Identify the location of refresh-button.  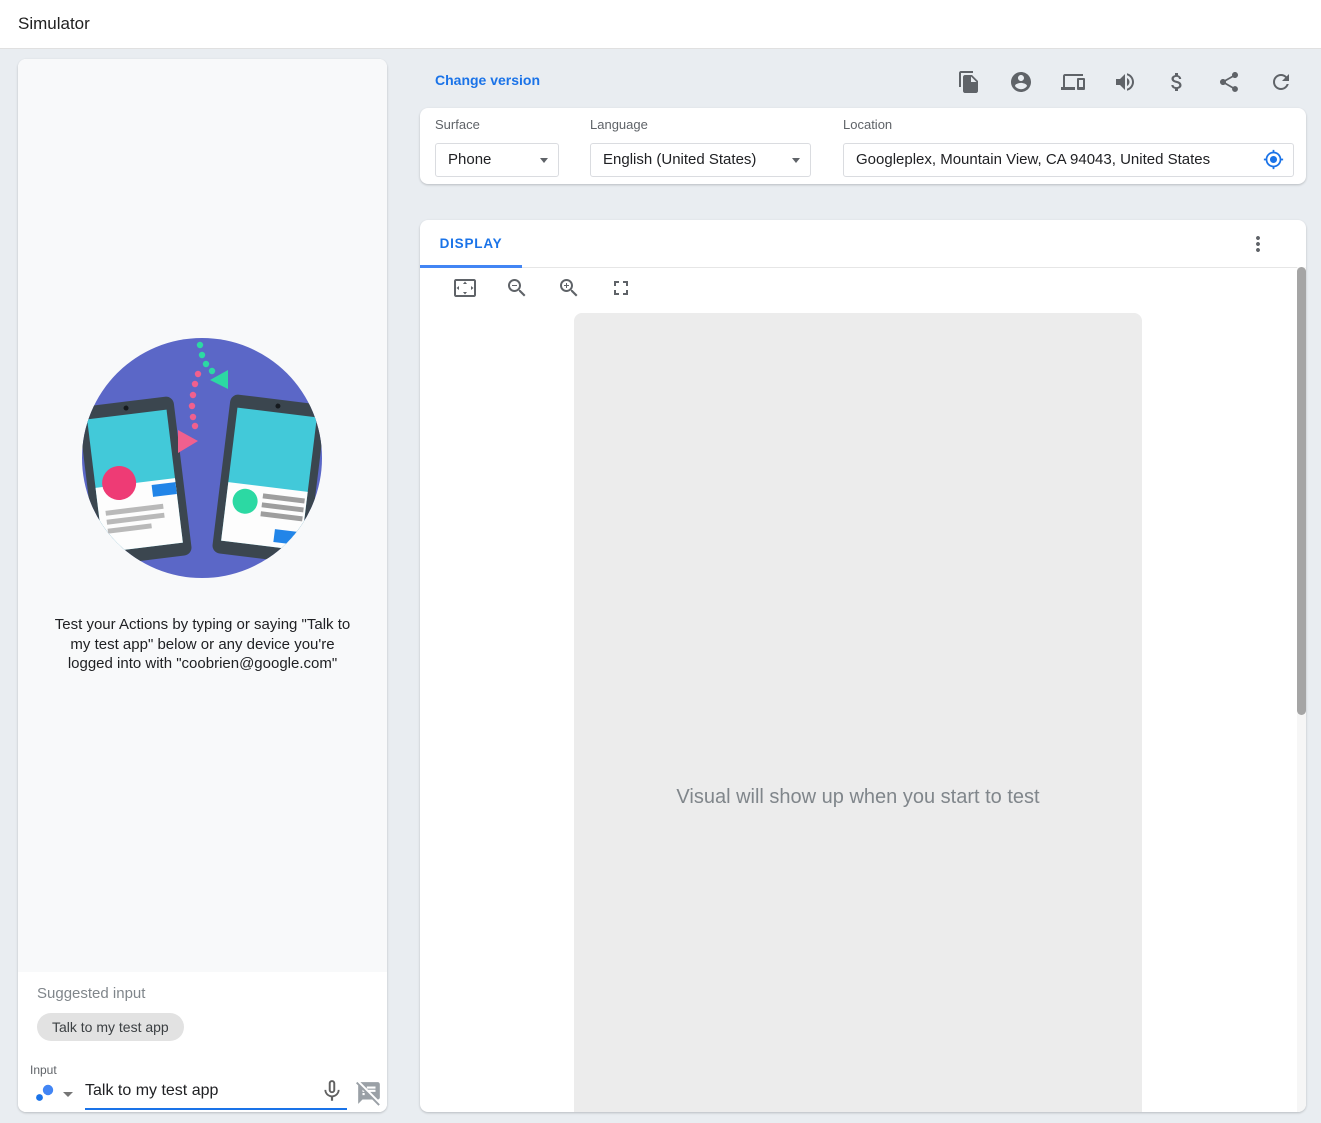
(1281, 82).